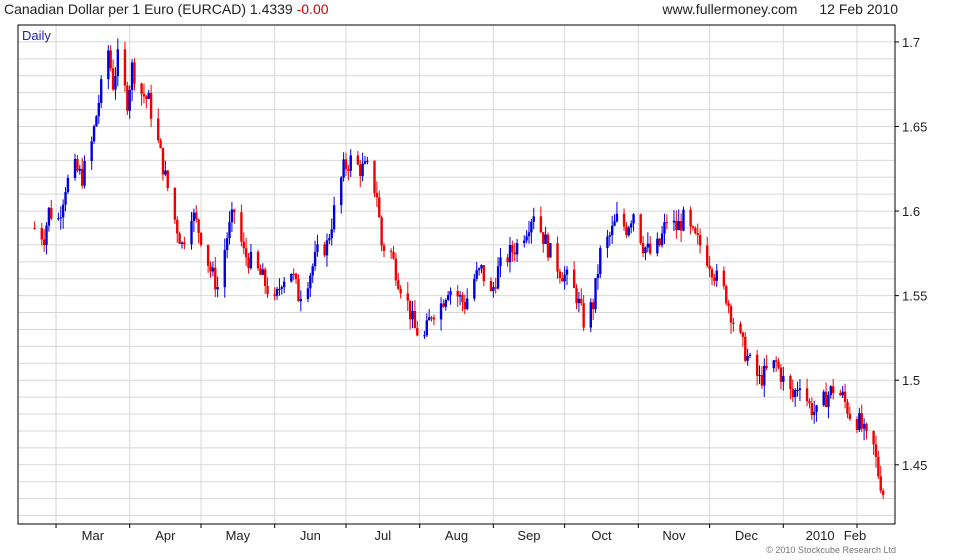  Describe the element at coordinates (165, 535) in the screenshot. I see `x-tick-label: Apr` at that location.